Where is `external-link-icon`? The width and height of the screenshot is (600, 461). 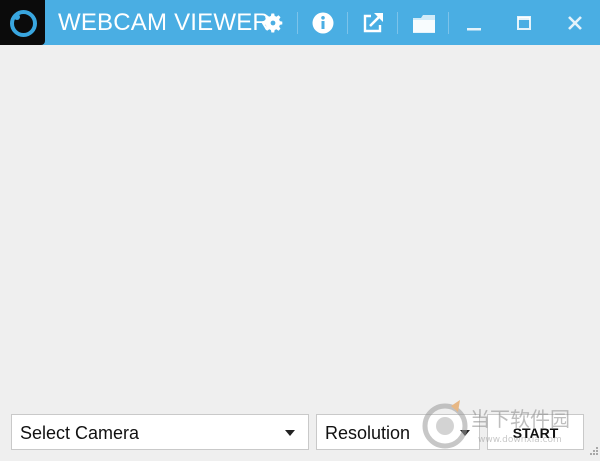
external-link-icon is located at coordinates (373, 23).